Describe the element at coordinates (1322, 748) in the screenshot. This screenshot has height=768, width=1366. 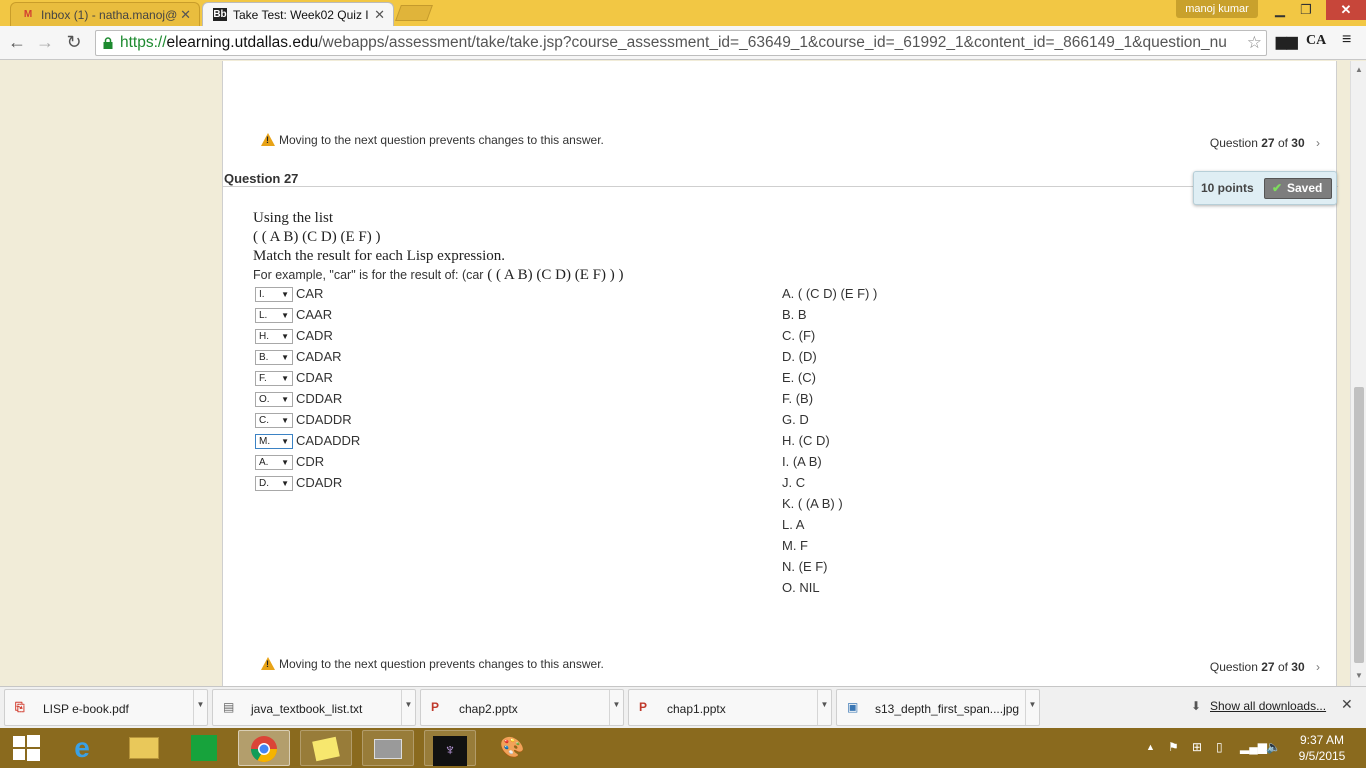
I see `system-clock: 9:37 AM 9/5/2015` at that location.